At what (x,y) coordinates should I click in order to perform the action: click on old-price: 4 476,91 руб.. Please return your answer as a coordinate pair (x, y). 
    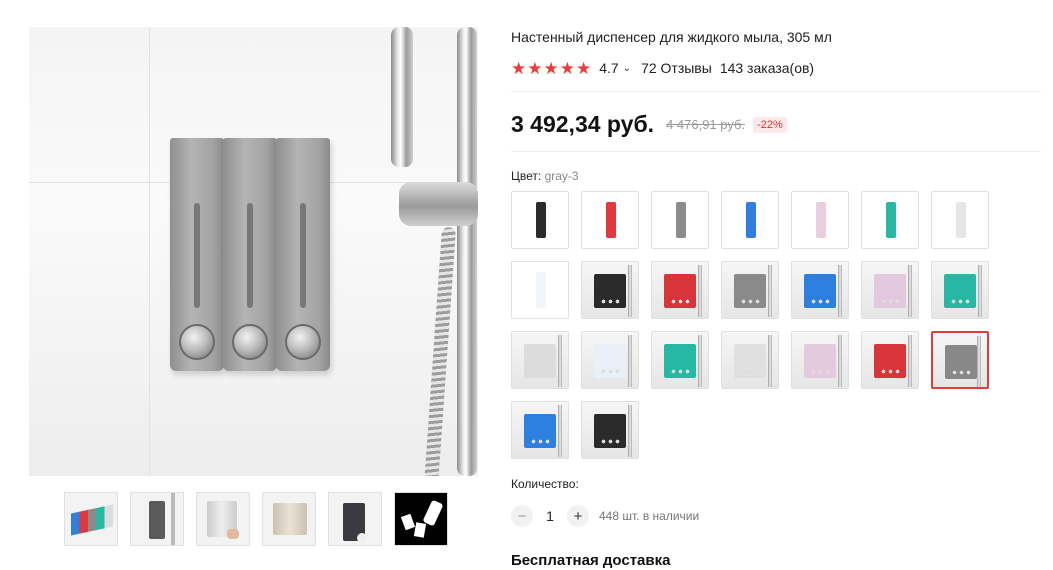
    Looking at the image, I should click on (706, 124).